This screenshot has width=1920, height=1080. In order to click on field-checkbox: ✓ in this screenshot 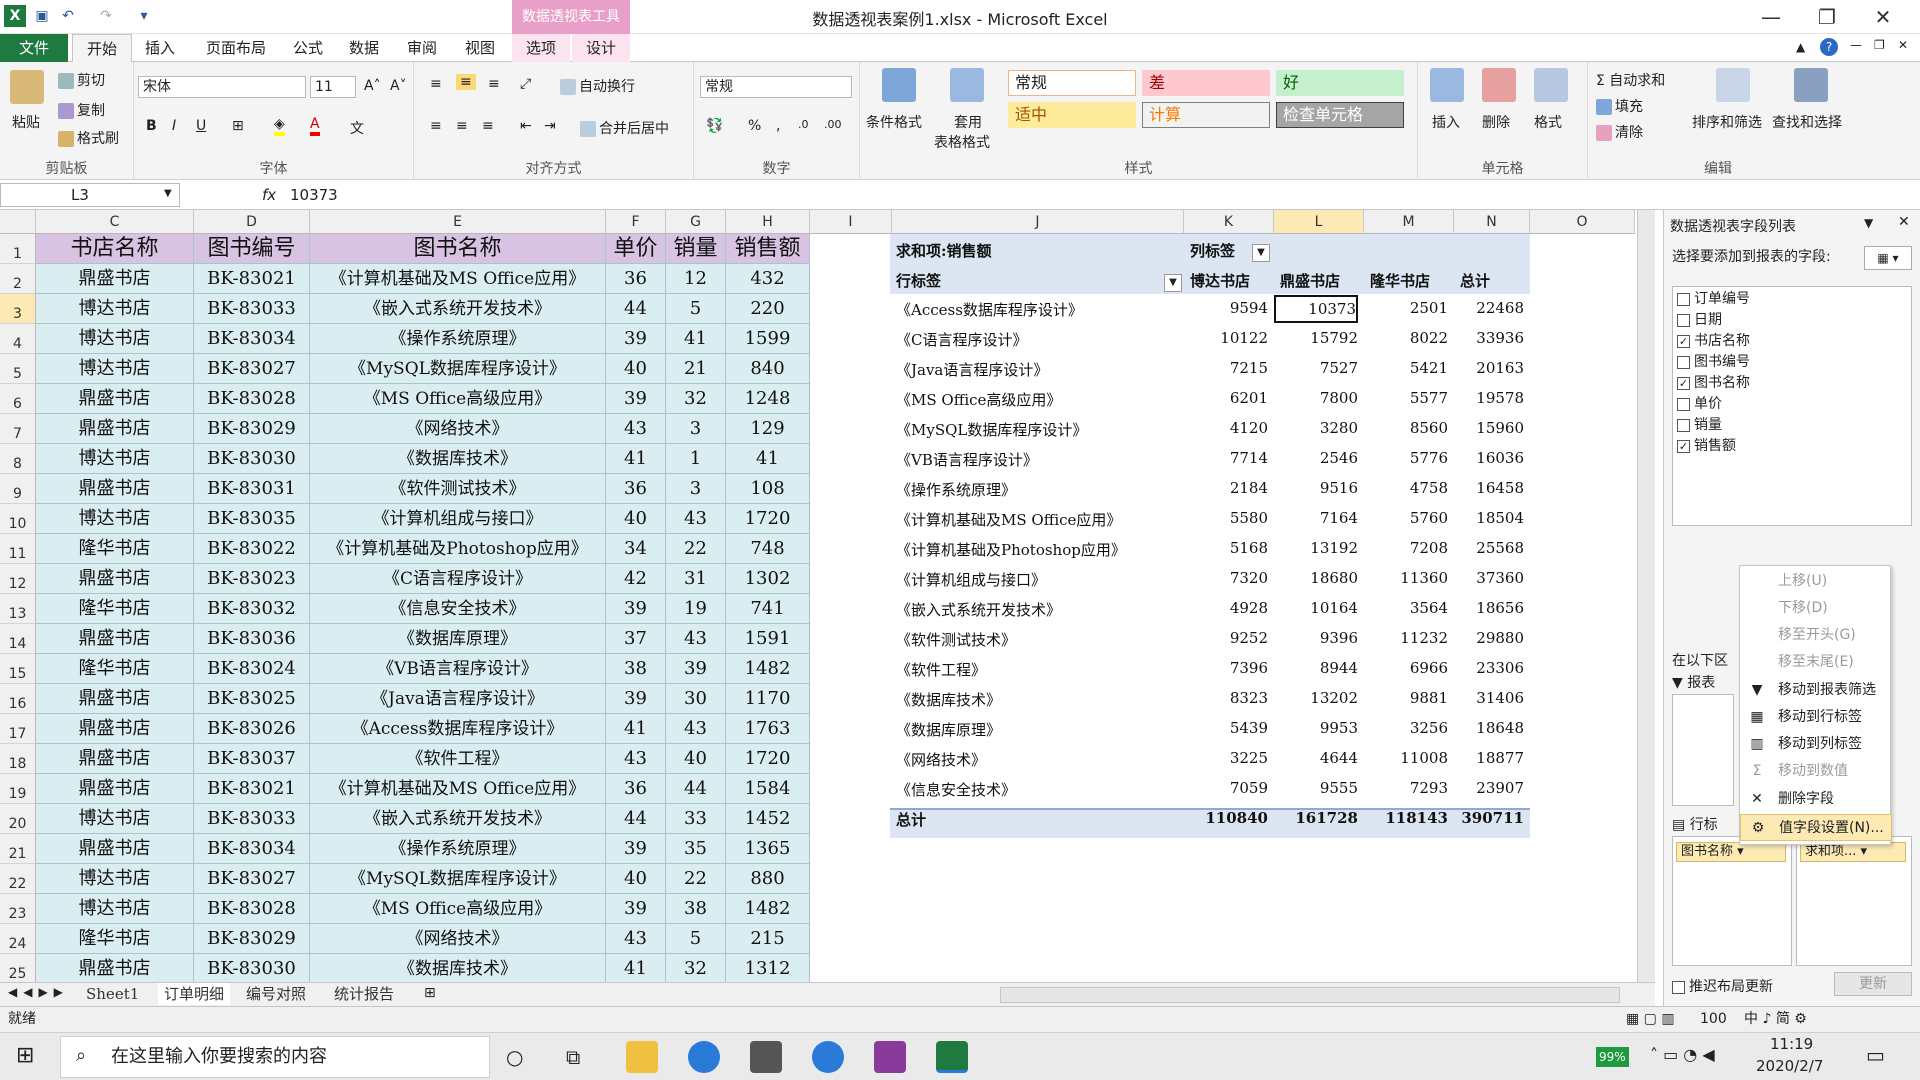, I will do `click(1683, 383)`.